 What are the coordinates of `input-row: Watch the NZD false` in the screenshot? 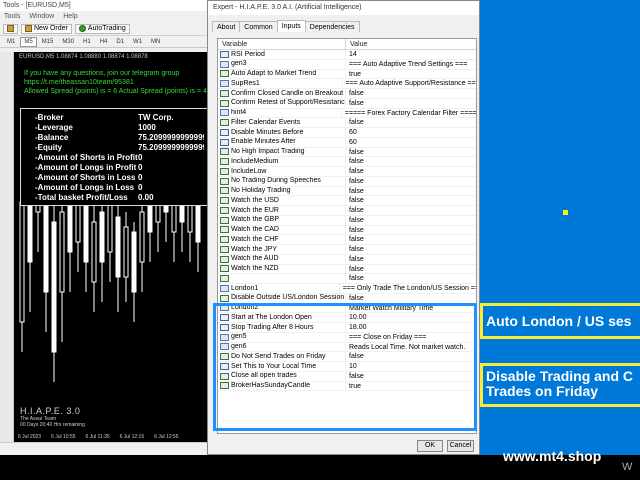 It's located at (347, 269).